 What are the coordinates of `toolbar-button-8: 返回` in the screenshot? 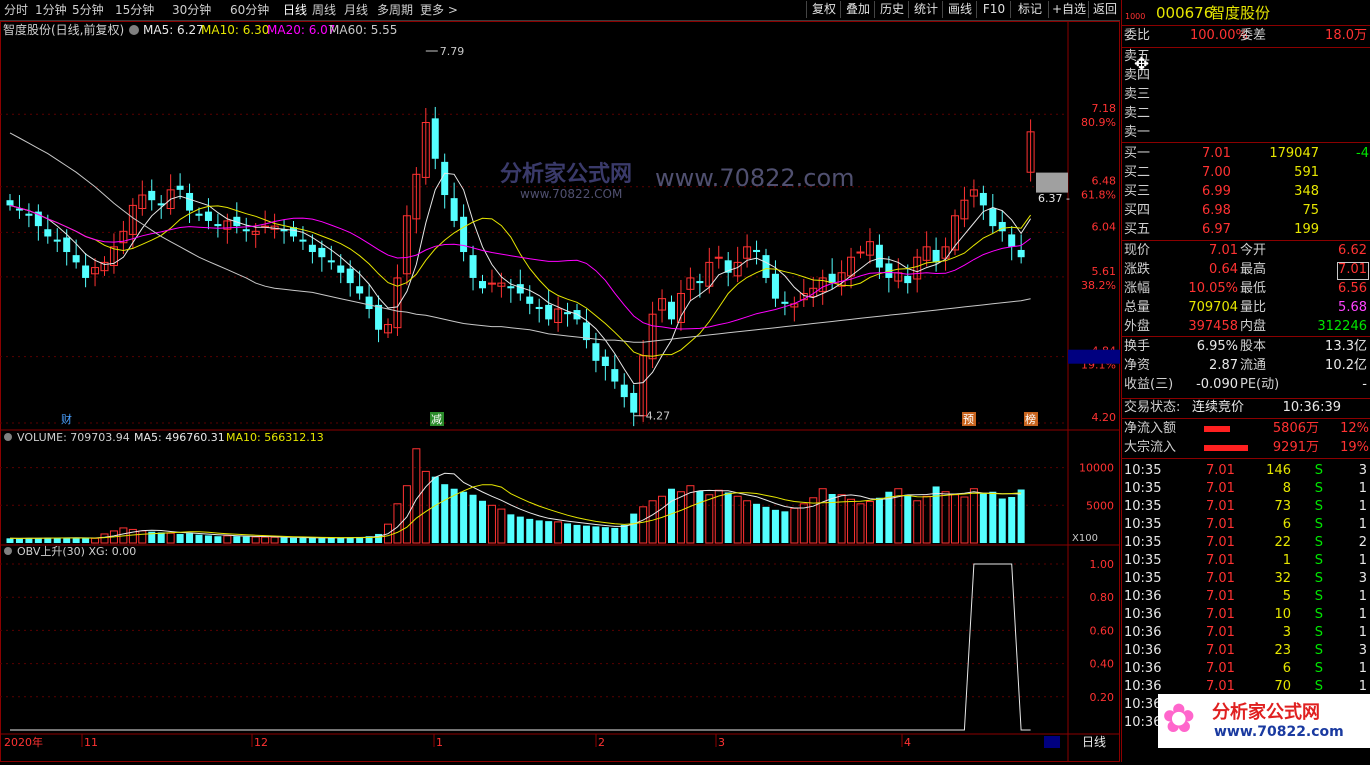 It's located at (1104, 9).